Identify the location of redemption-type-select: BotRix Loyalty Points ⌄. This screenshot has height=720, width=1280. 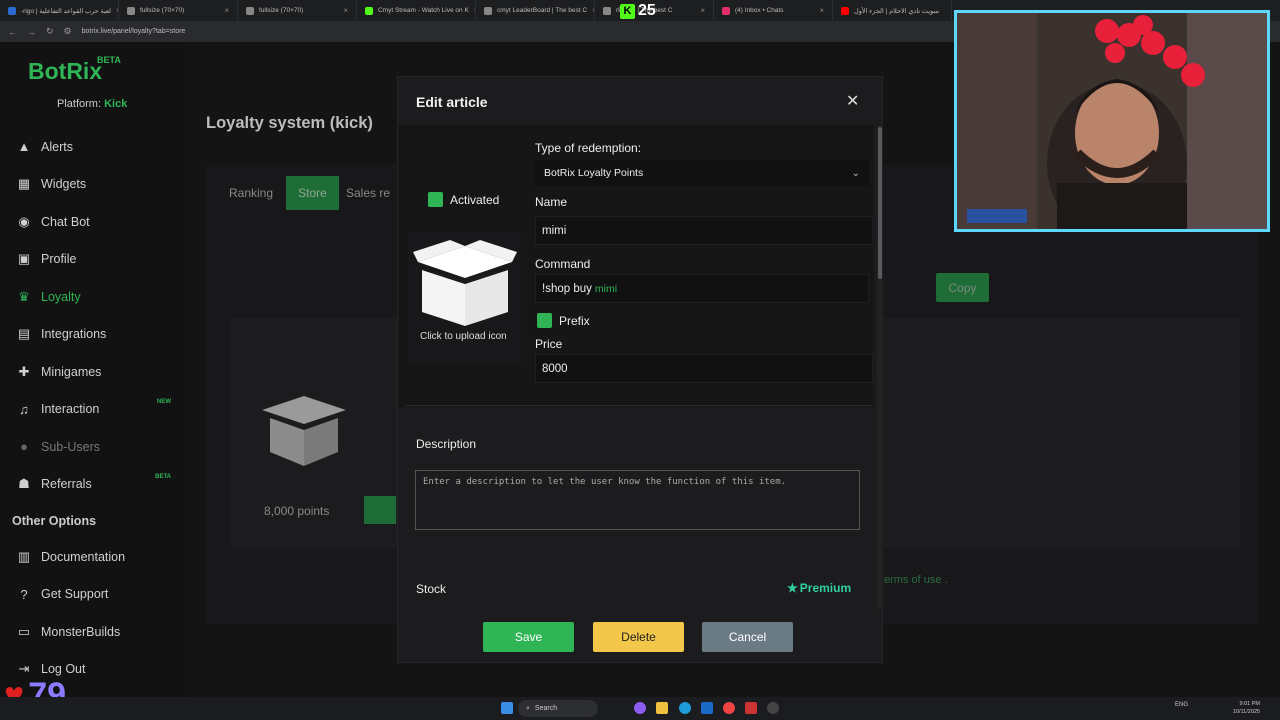
(702, 173).